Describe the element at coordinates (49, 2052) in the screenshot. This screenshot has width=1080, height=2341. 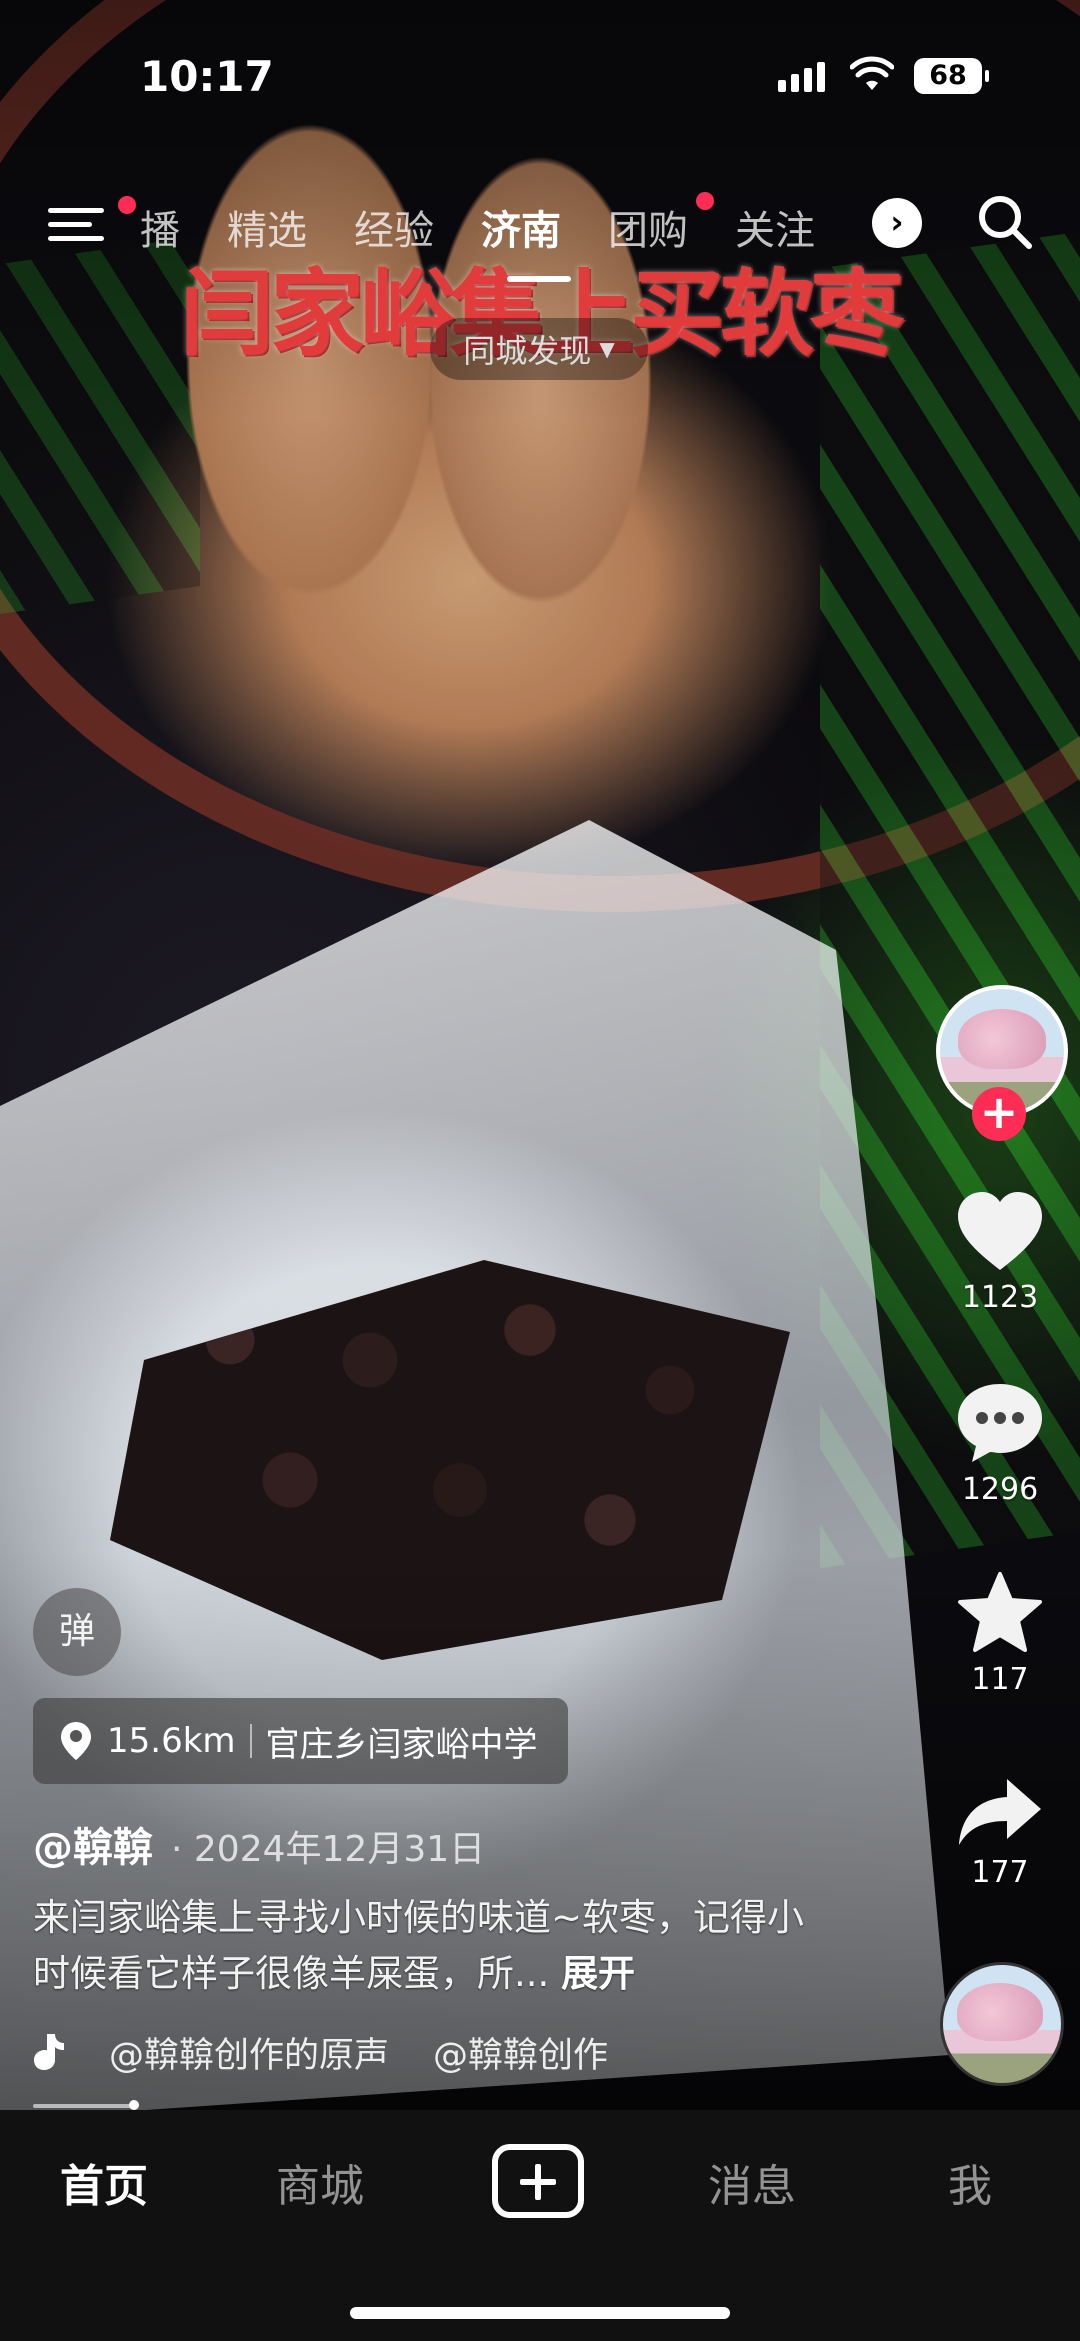
I see `music-note-icon` at that location.